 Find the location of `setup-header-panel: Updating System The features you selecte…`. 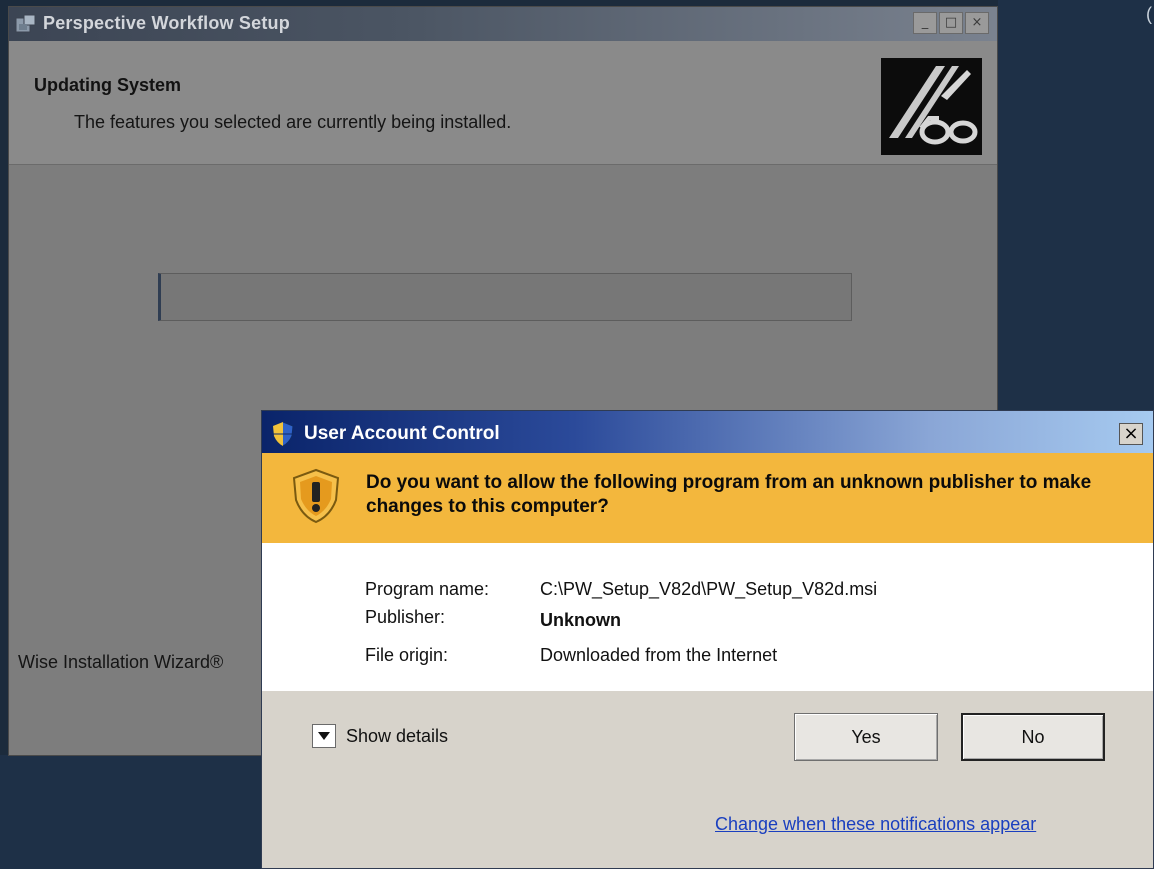

setup-header-panel: Updating System The features you selecte… is located at coordinates (503, 103).